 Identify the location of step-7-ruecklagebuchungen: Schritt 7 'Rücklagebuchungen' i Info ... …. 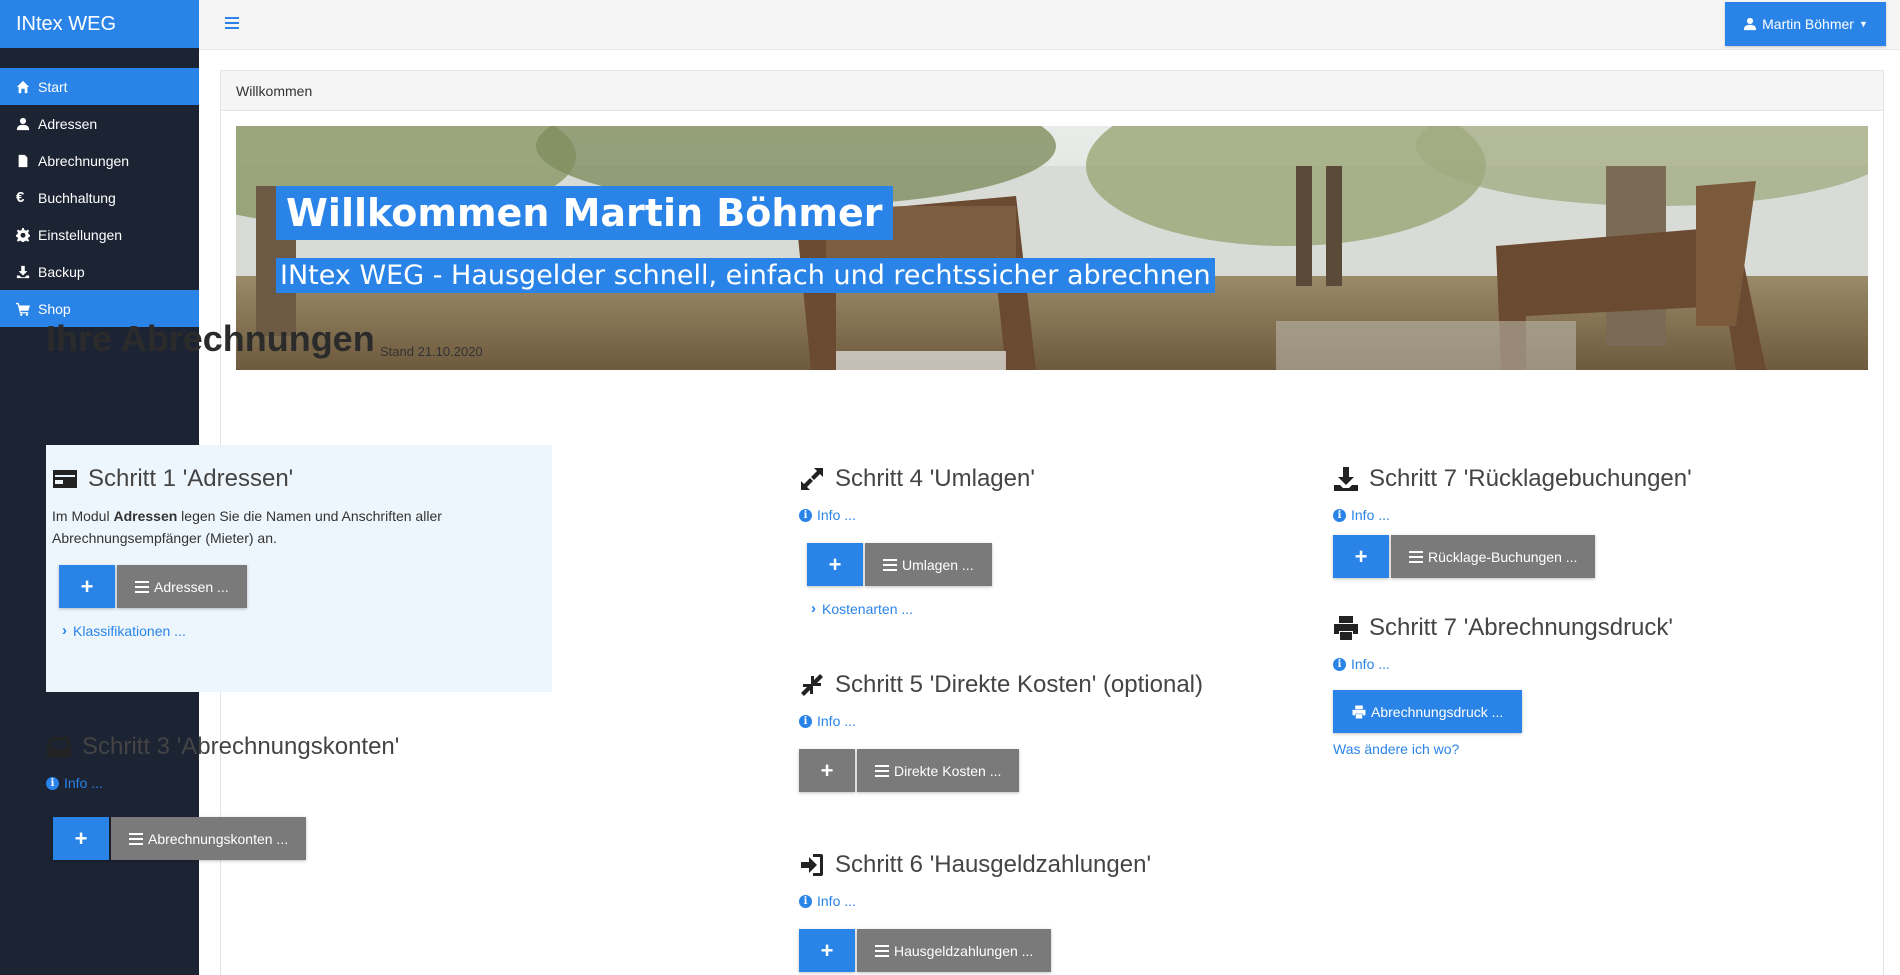
(1512, 521).